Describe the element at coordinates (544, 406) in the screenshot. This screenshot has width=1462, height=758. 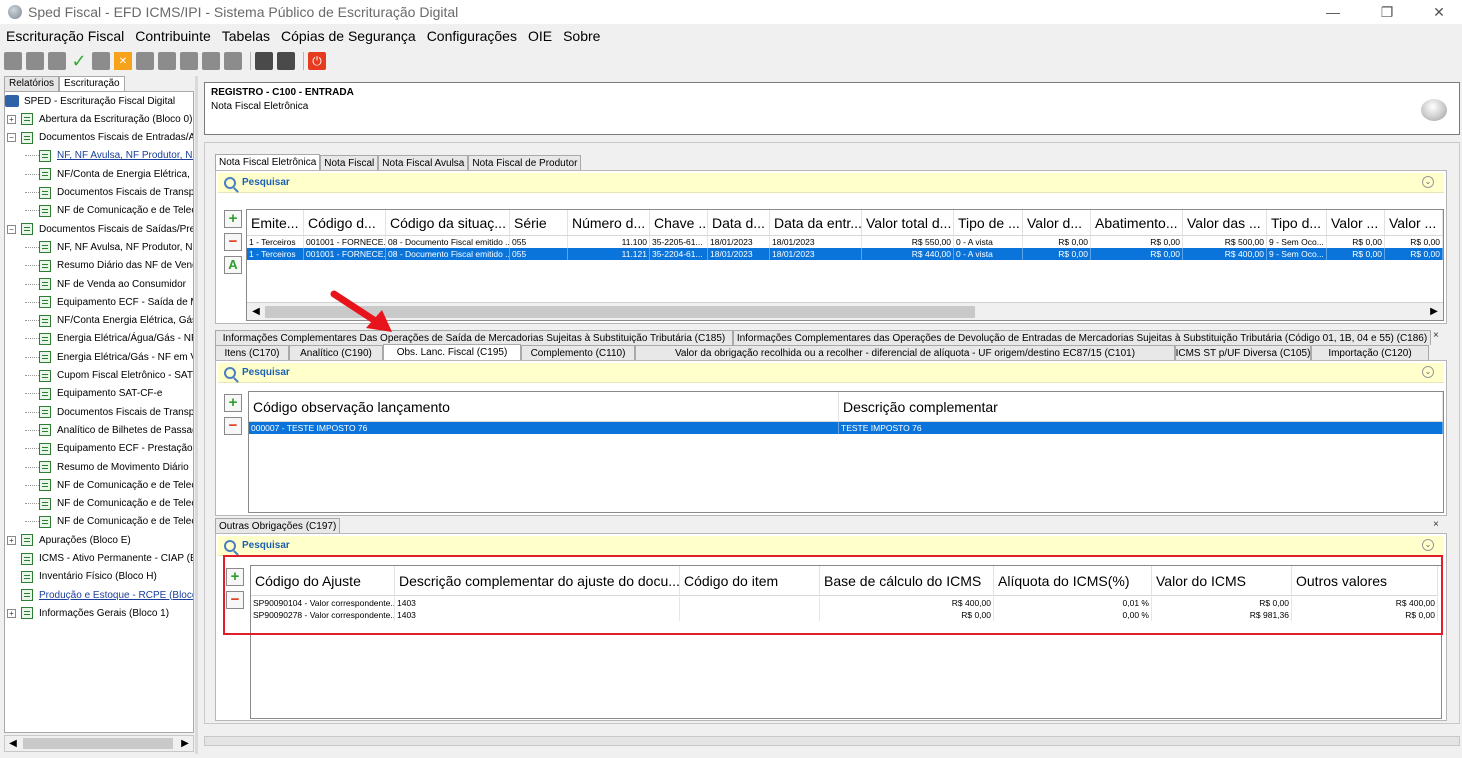
I see `column-header: Código observação lançamento` at that location.